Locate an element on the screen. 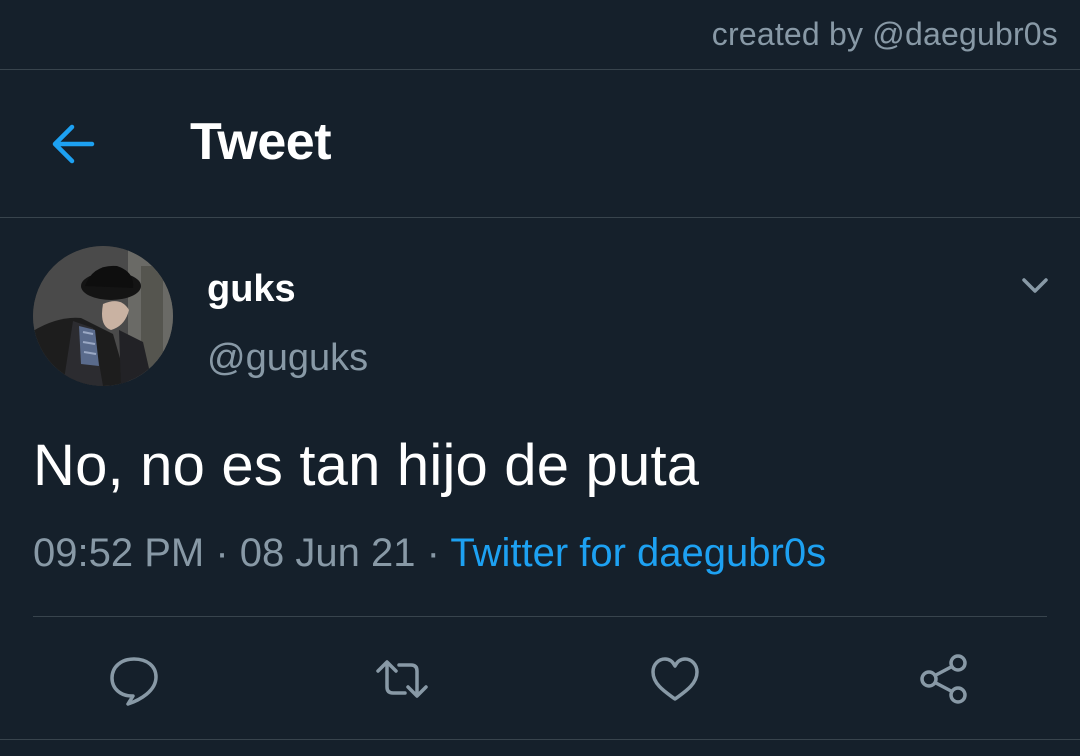  arrow-left-icon is located at coordinates (73, 144).